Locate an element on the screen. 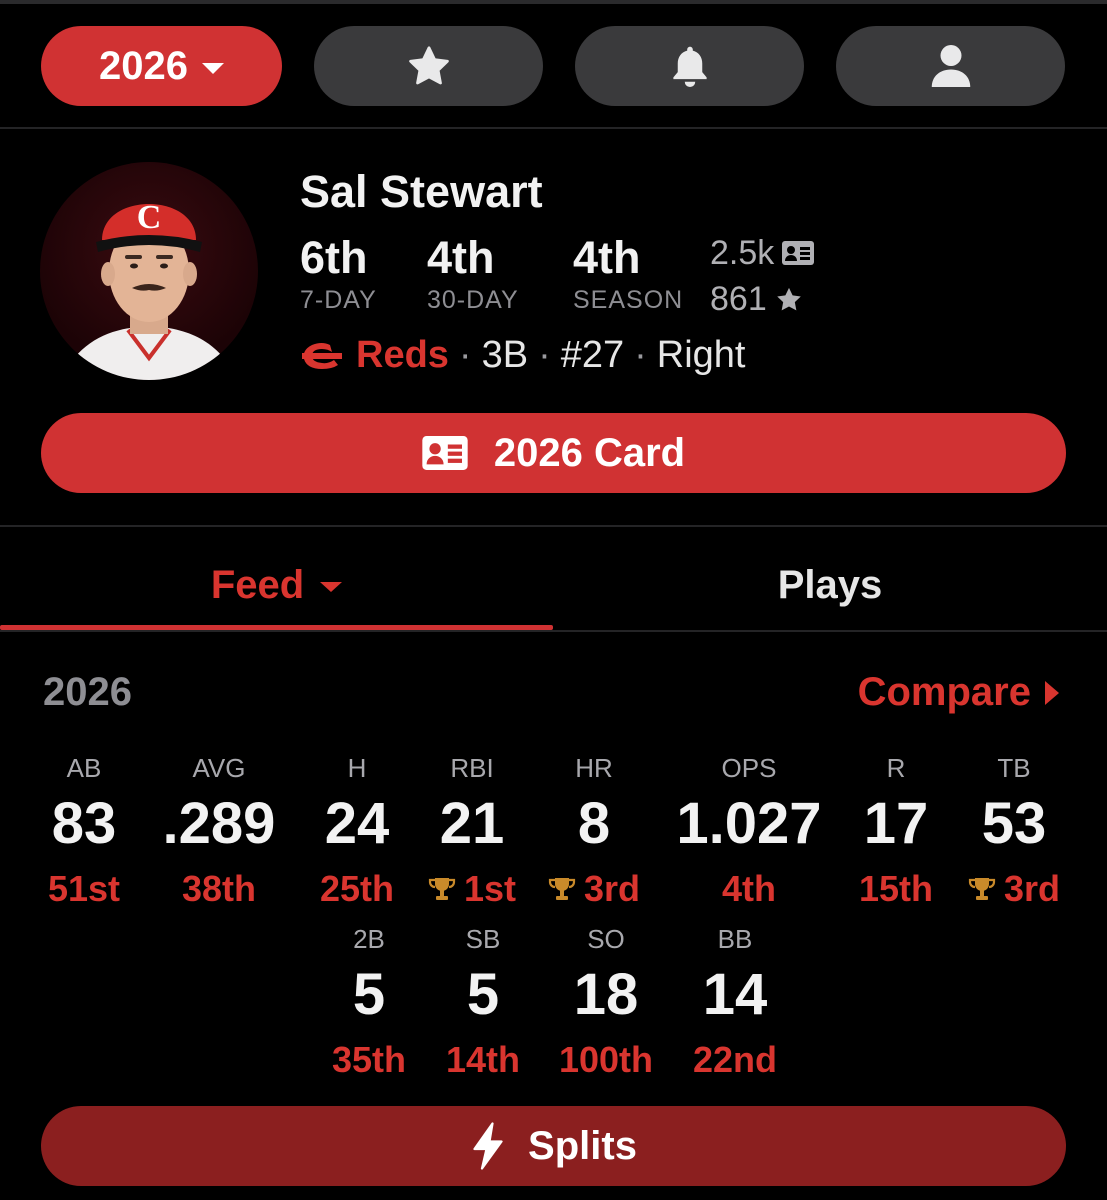 The width and height of the screenshot is (1107, 1200). stat-label: OPS is located at coordinates (749, 768).